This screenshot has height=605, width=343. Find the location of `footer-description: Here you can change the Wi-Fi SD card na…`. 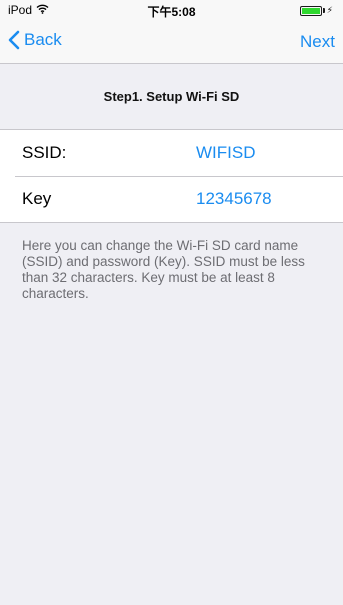

footer-description: Here you can change the Wi-Fi SD card na… is located at coordinates (163, 269).